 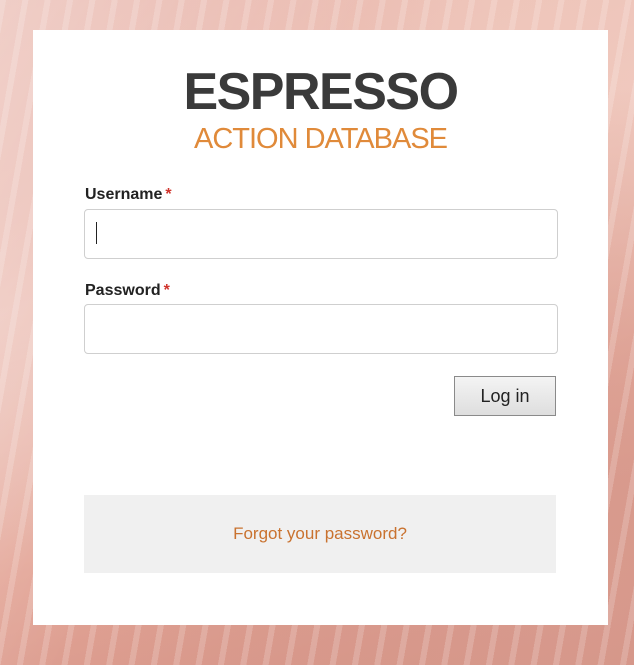 I want to click on username-label: Username *, so click(x=128, y=195).